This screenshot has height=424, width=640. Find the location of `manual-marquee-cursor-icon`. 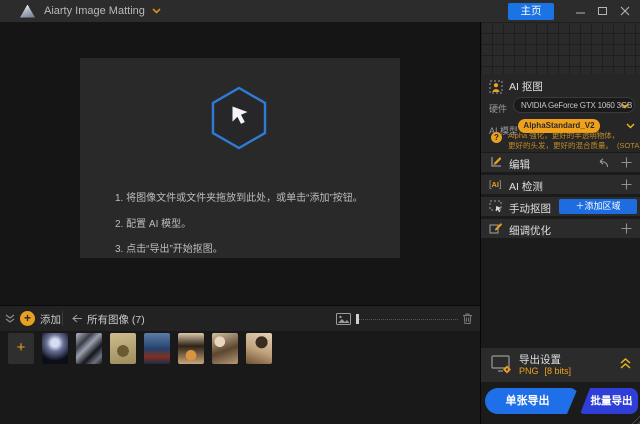

manual-marquee-cursor-icon is located at coordinates (496, 206).